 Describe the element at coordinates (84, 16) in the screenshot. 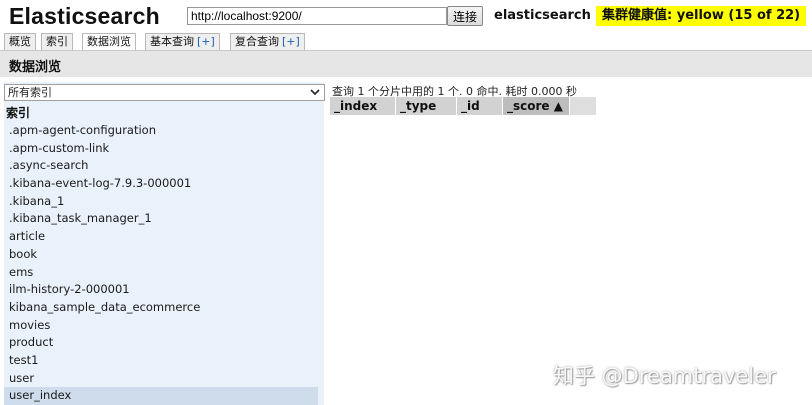

I see `app-logo: Elasticsearch` at that location.